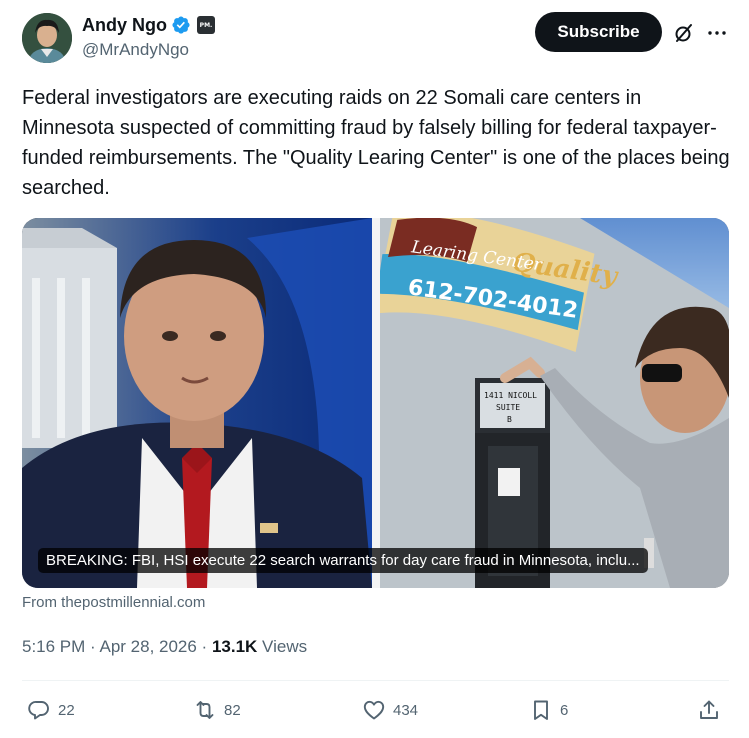 Image resolution: width=749 pixels, height=738 pixels. What do you see at coordinates (509, 419) in the screenshot?
I see `door-suite-letter: B` at bounding box center [509, 419].